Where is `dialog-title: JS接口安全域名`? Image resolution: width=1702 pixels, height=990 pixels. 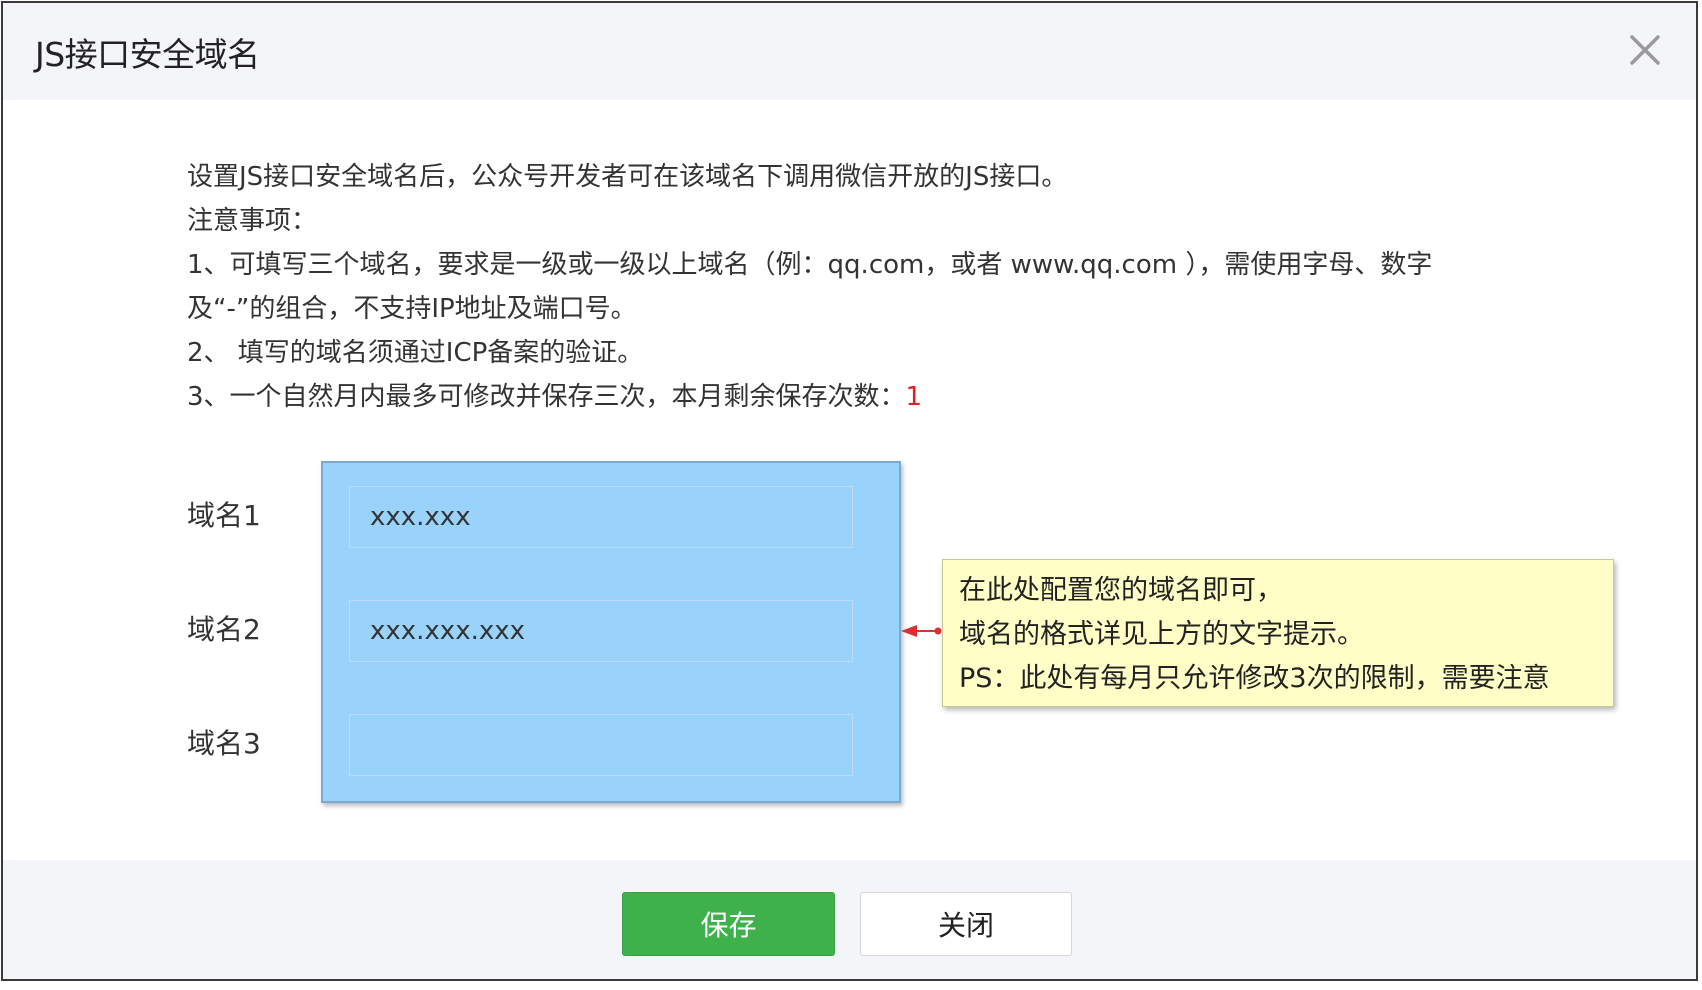
dialog-title: JS接口安全域名 is located at coordinates (147, 54).